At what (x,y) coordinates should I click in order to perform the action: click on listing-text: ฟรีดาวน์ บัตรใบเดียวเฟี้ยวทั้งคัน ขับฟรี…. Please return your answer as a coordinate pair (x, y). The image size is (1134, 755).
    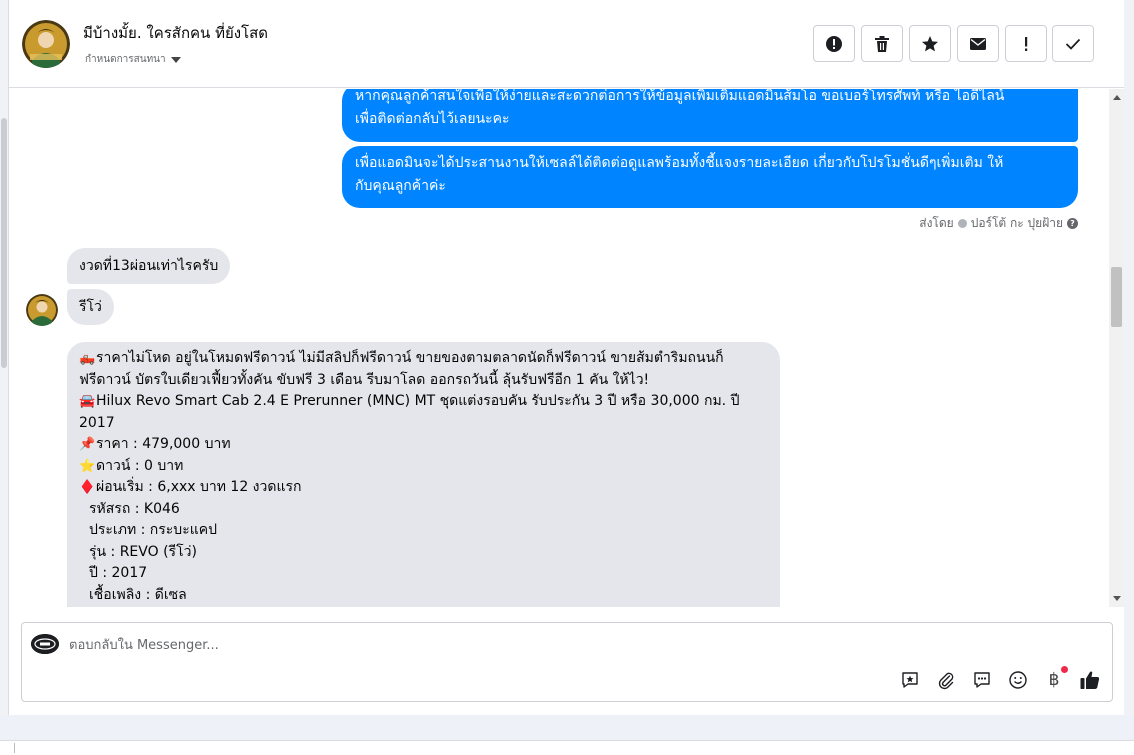
    Looking at the image, I should click on (364, 379).